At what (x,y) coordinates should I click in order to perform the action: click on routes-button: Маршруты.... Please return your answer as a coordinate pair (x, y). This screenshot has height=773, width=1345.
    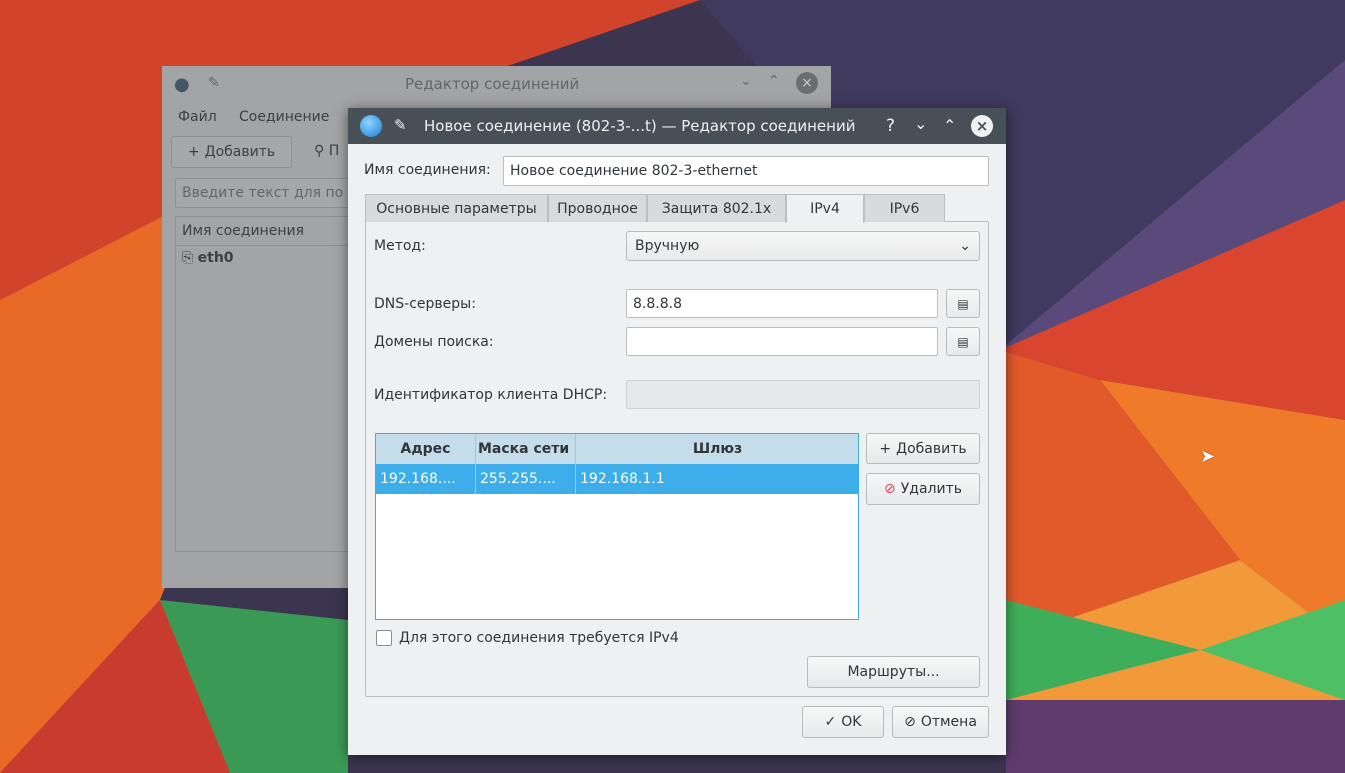
    Looking at the image, I should click on (893, 672).